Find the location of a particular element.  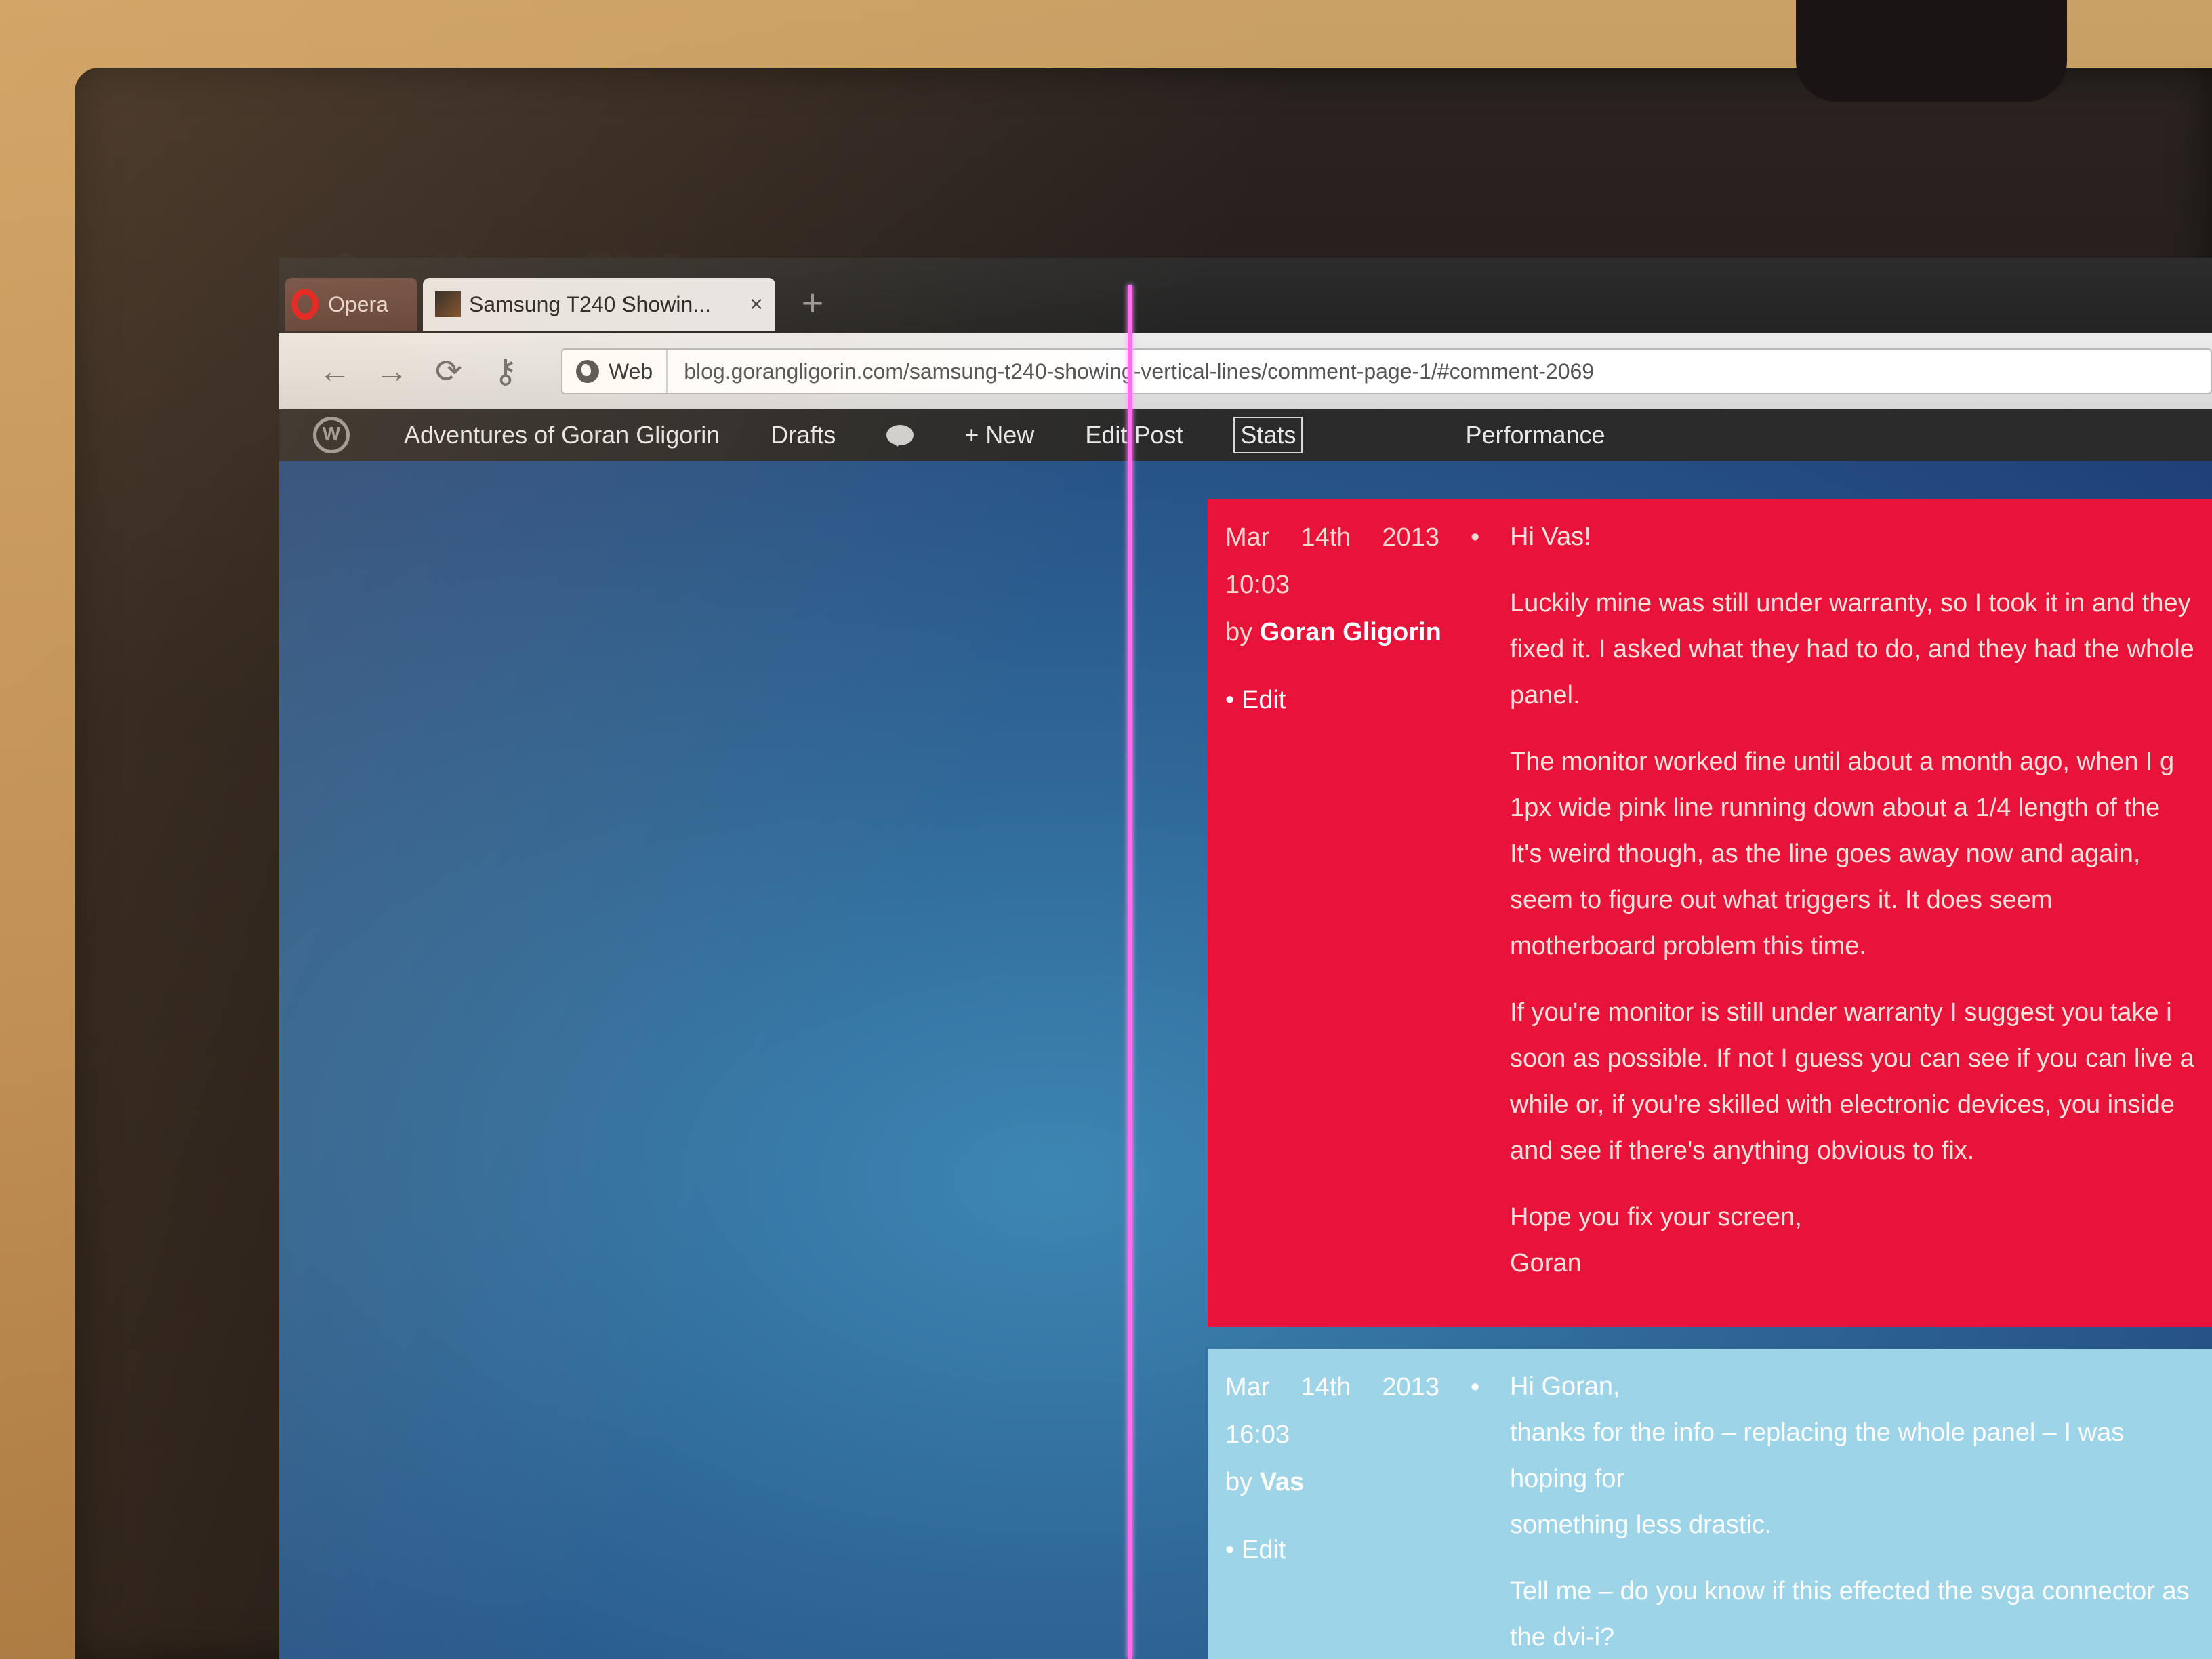

comment-signature: Goran is located at coordinates (1546, 1263).